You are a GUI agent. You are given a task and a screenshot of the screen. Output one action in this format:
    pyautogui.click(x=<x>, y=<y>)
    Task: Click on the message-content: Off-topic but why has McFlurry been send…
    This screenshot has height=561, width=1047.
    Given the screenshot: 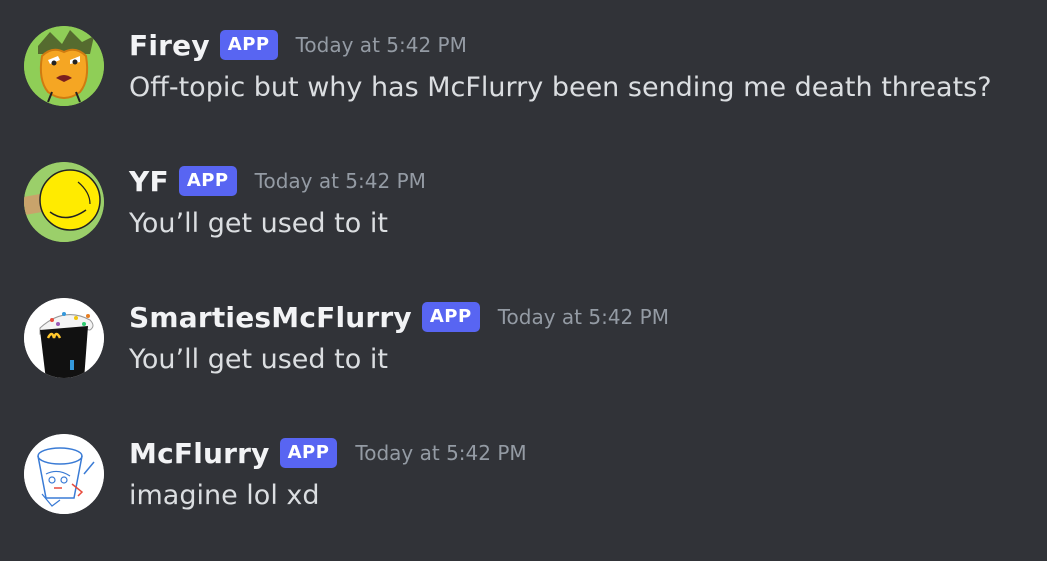 What is the action you would take?
    pyautogui.click(x=560, y=87)
    